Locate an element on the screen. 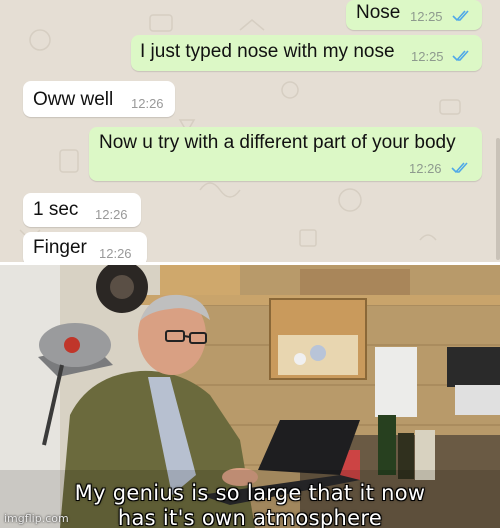 The image size is (500, 528). message-bubble-incoming: Oww well 12:26 is located at coordinates (99, 99).